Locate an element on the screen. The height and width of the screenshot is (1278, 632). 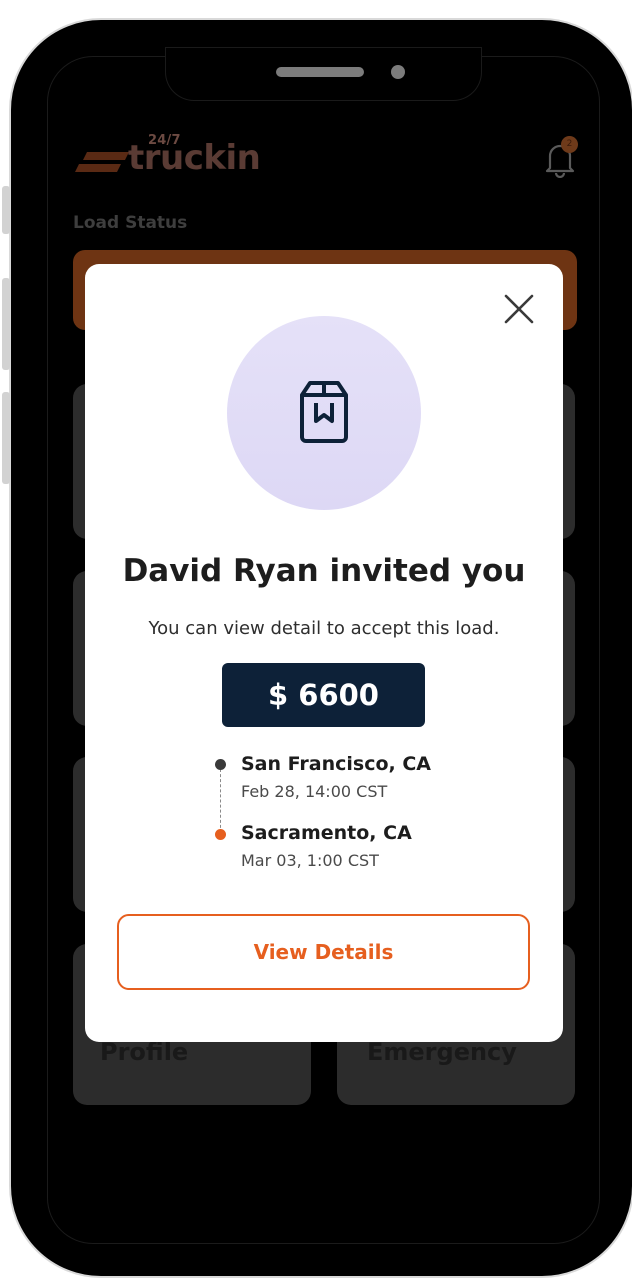
phone-volume-down-button is located at coordinates (6, 438).